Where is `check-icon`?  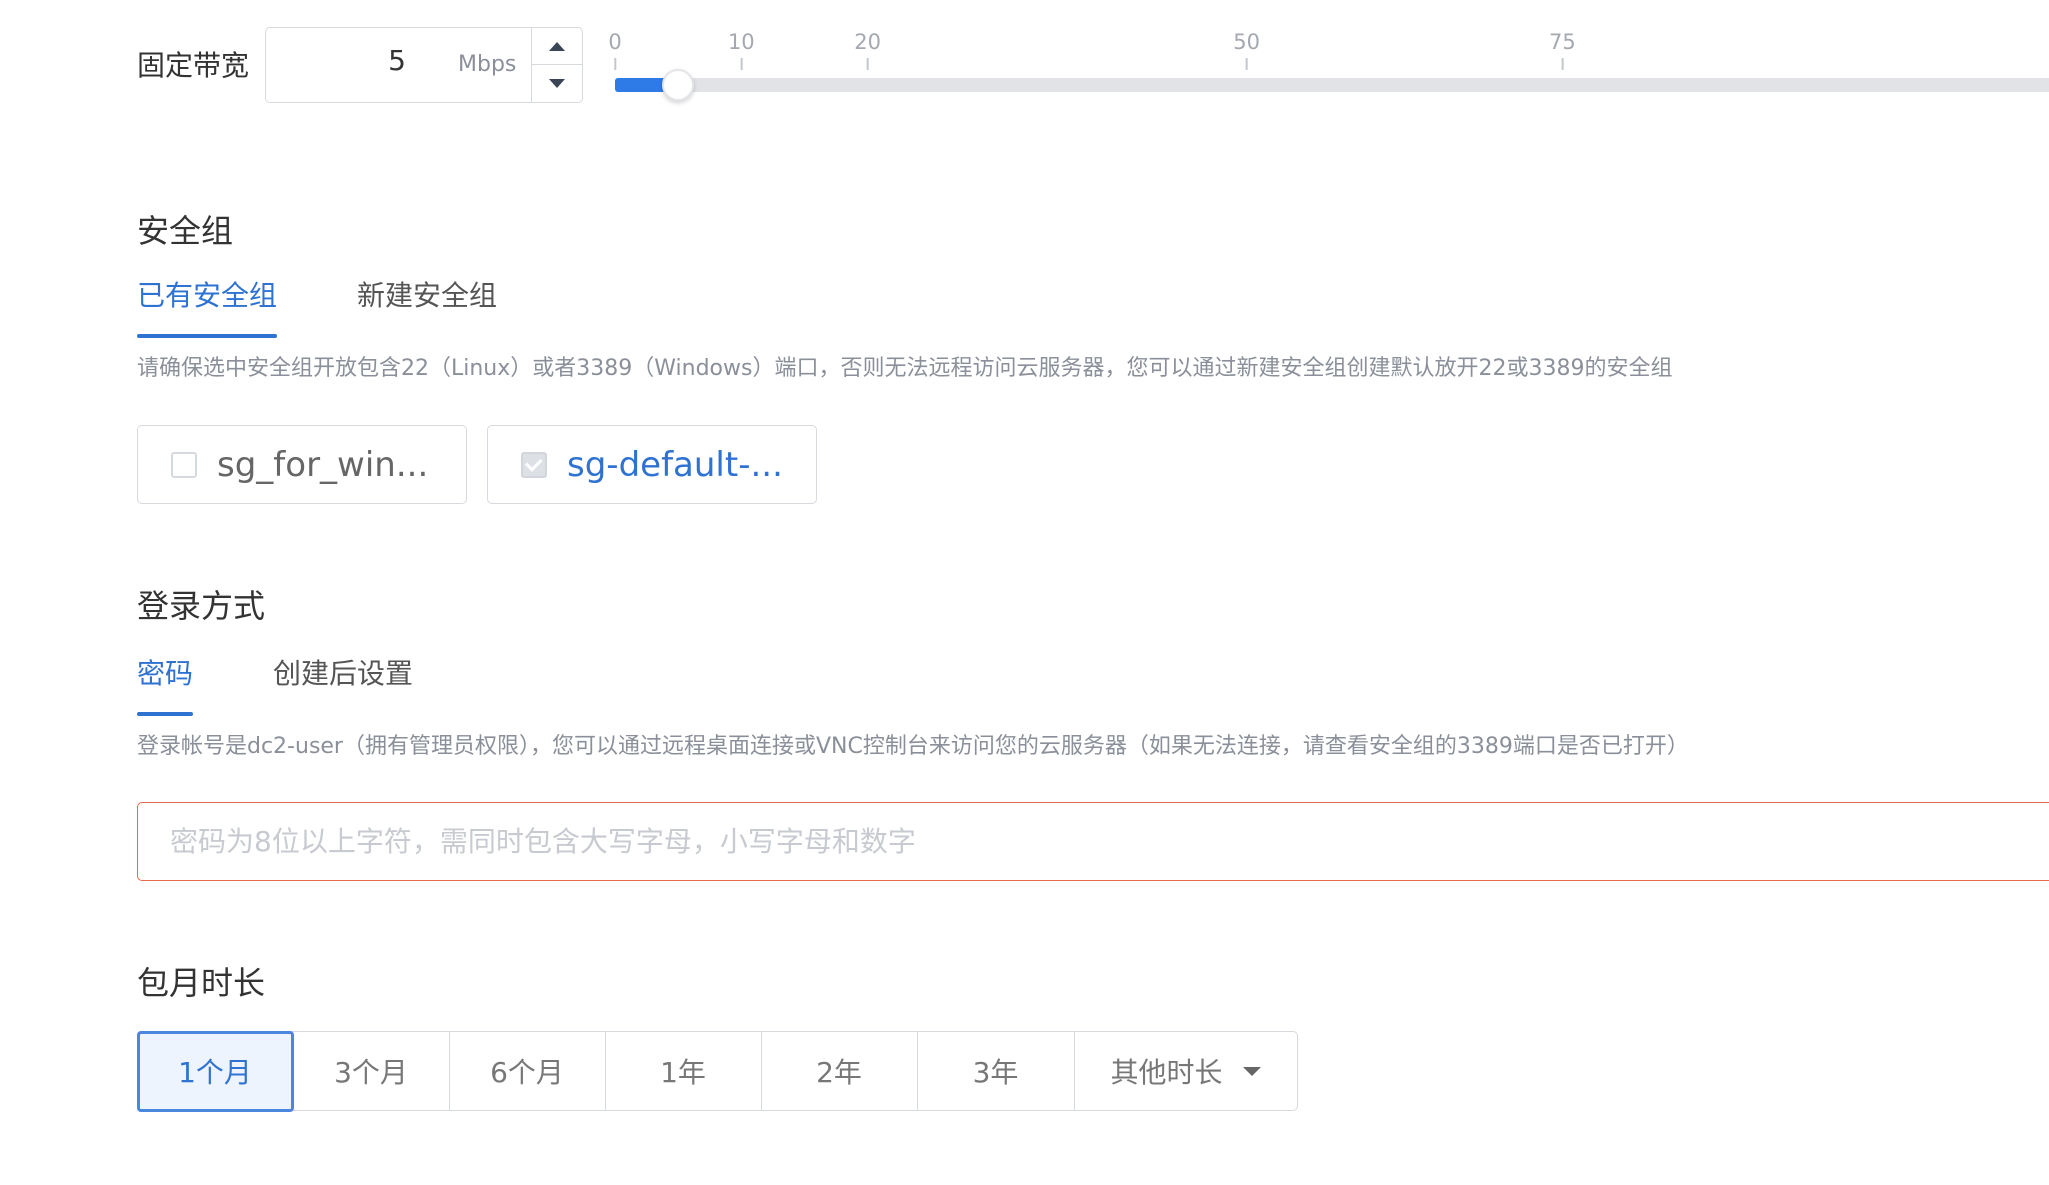
check-icon is located at coordinates (533, 462).